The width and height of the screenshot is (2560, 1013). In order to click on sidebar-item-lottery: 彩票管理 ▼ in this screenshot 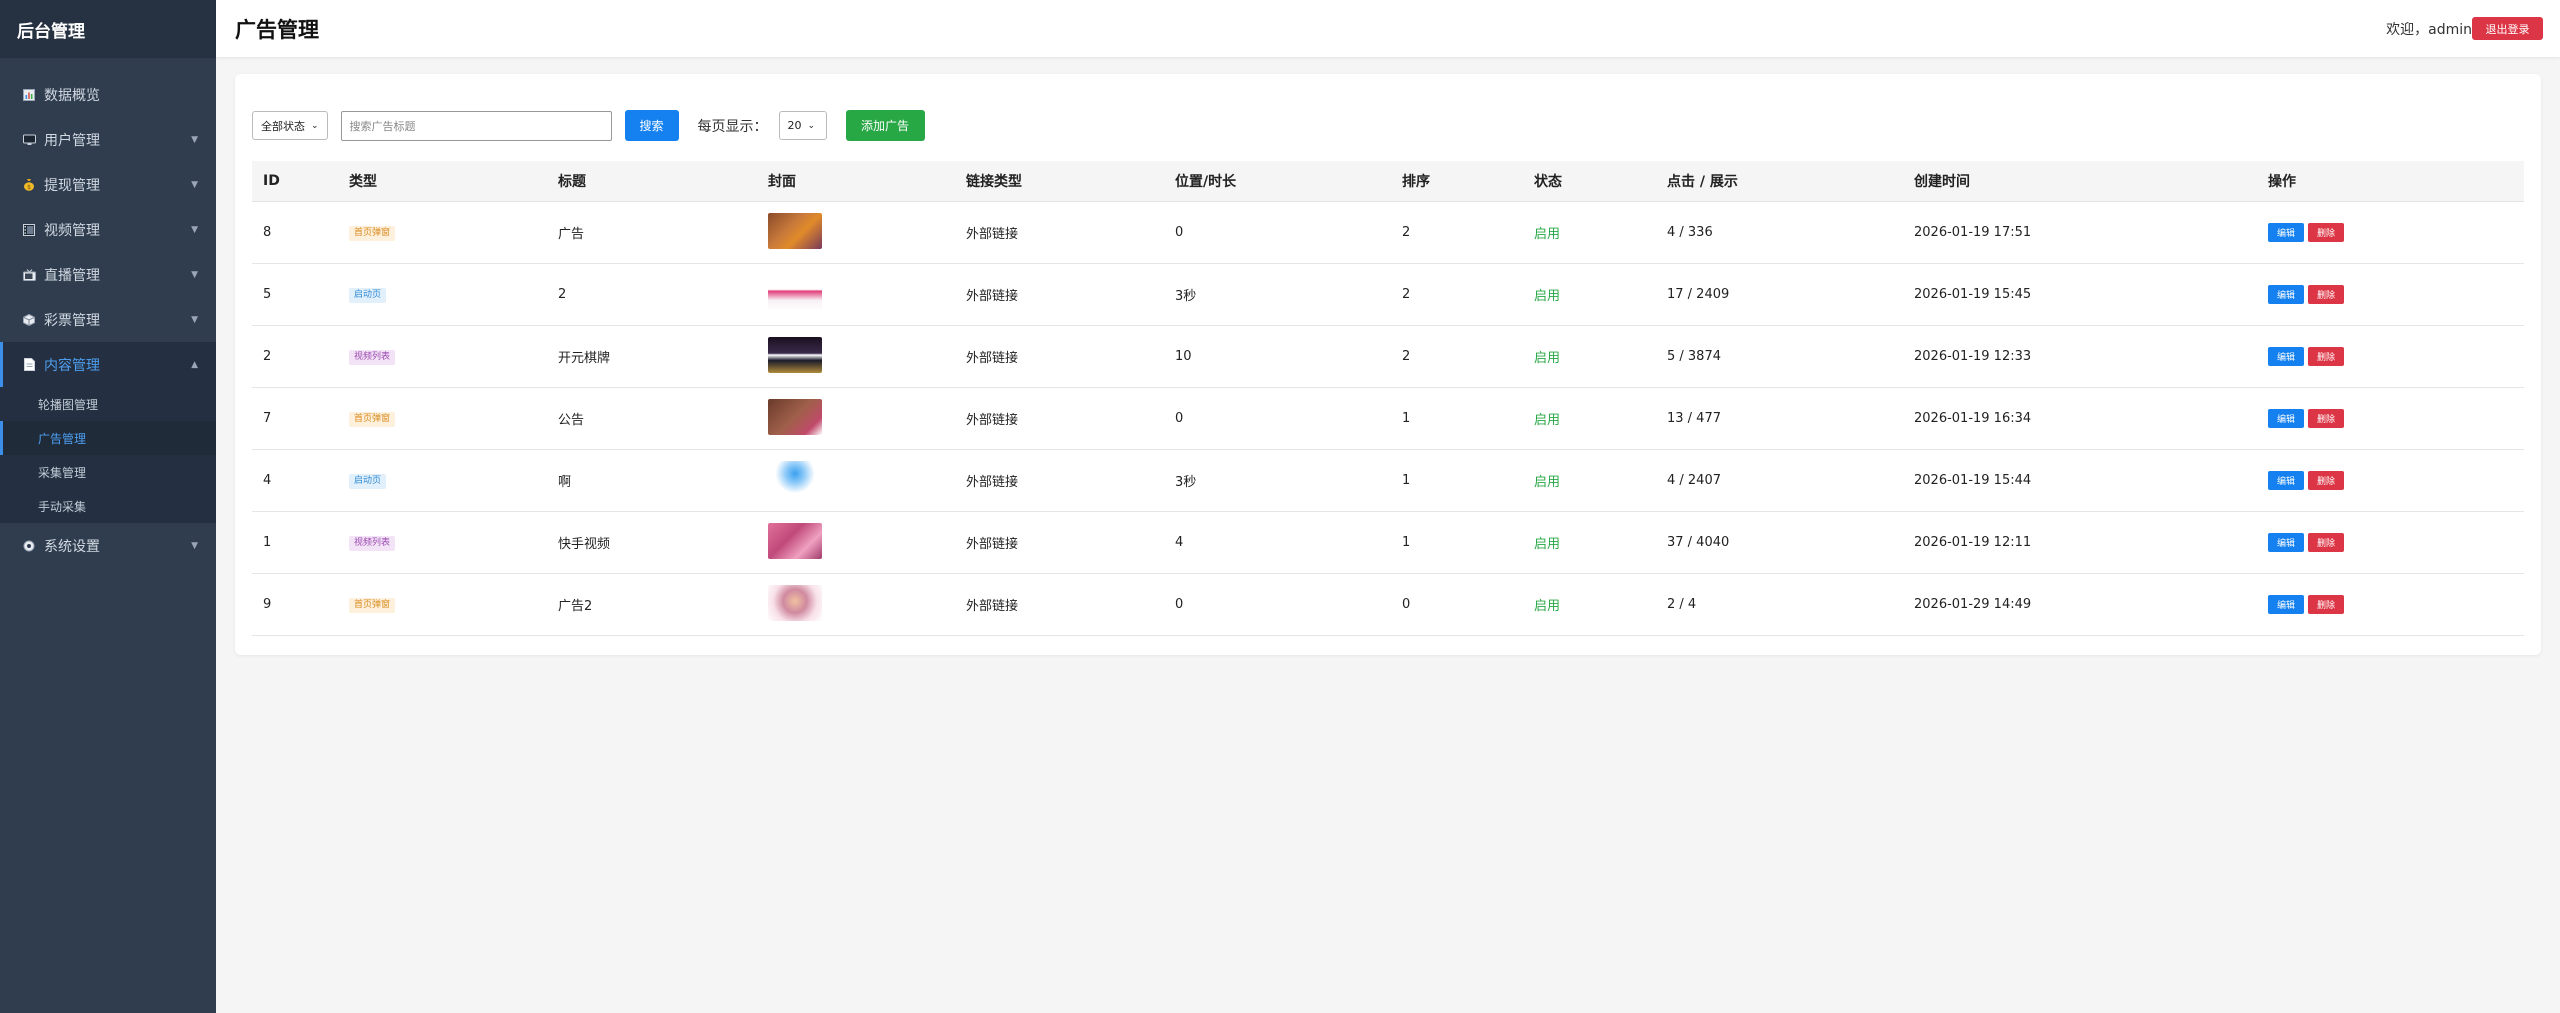, I will do `click(108, 319)`.